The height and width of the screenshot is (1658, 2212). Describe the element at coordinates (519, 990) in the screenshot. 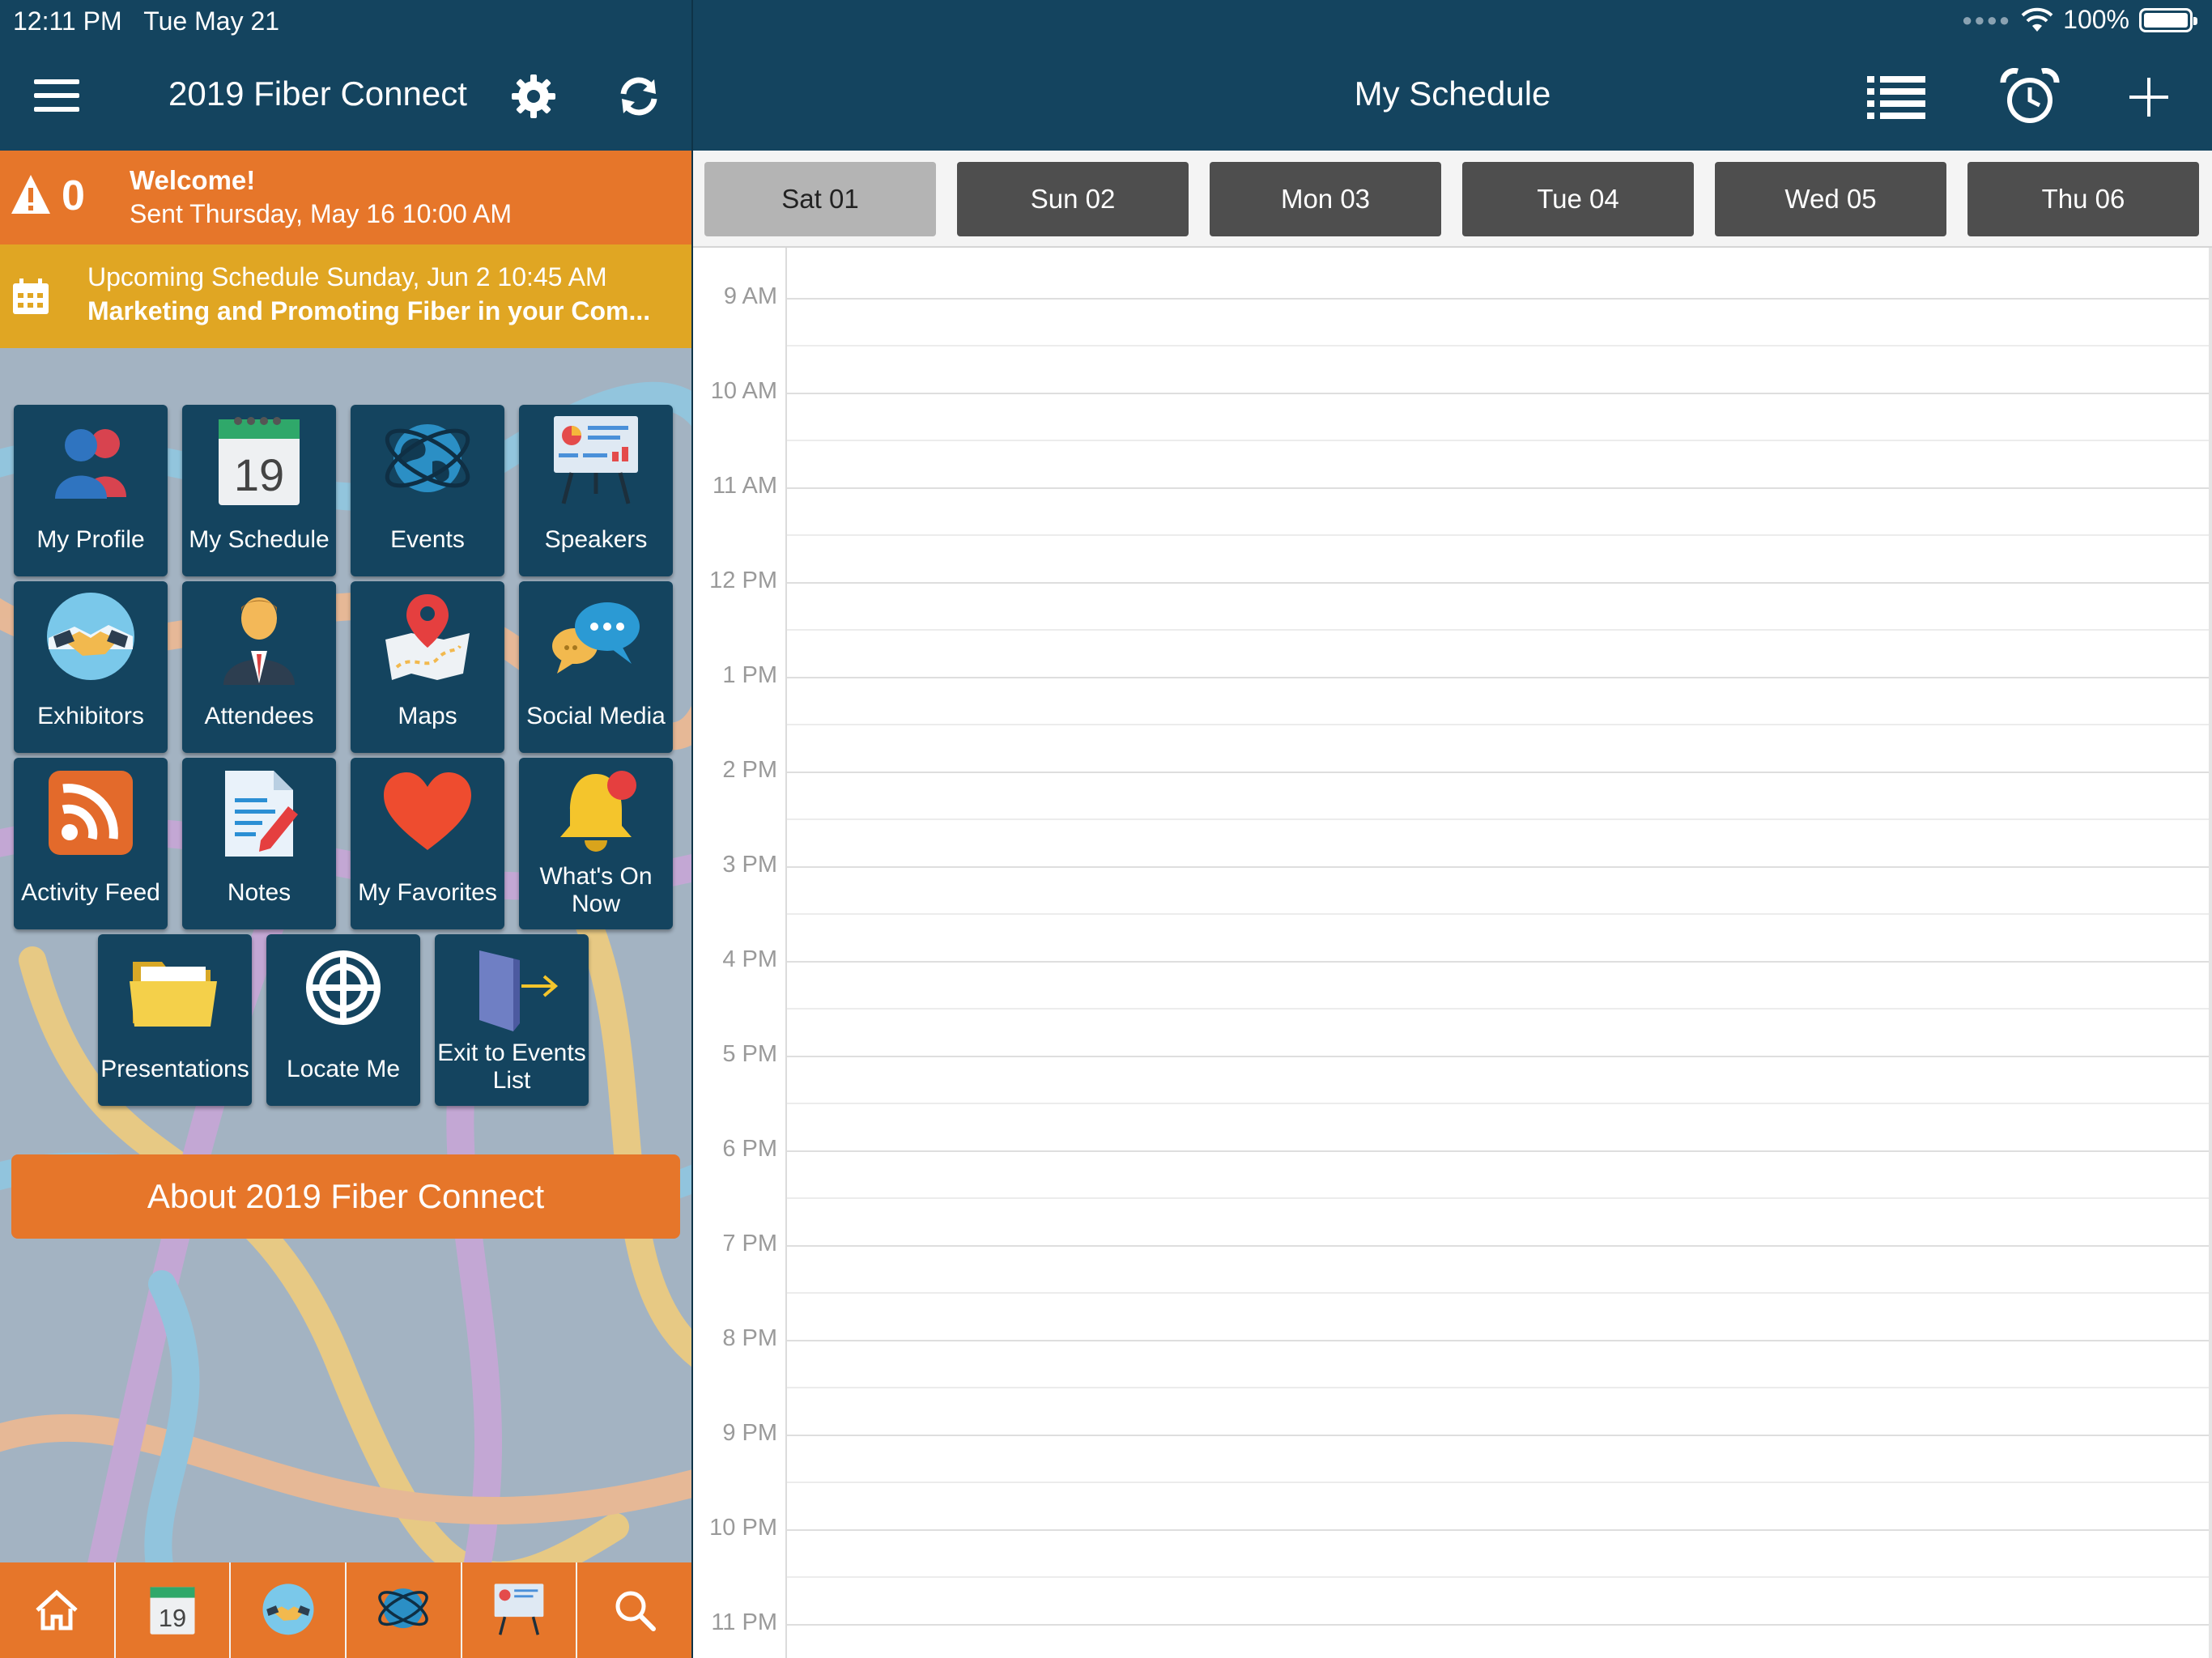

I see `exit-door-icon` at that location.